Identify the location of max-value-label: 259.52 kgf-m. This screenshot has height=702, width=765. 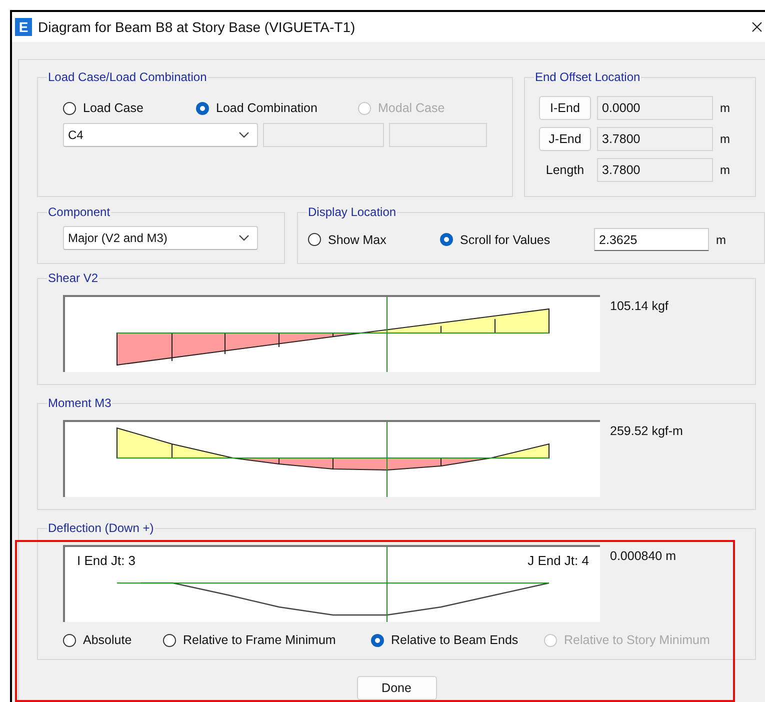
(646, 431).